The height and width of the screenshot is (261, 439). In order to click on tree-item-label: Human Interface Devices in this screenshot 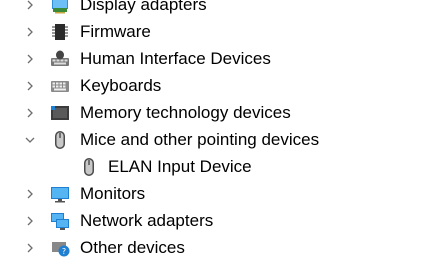, I will do `click(175, 58)`.